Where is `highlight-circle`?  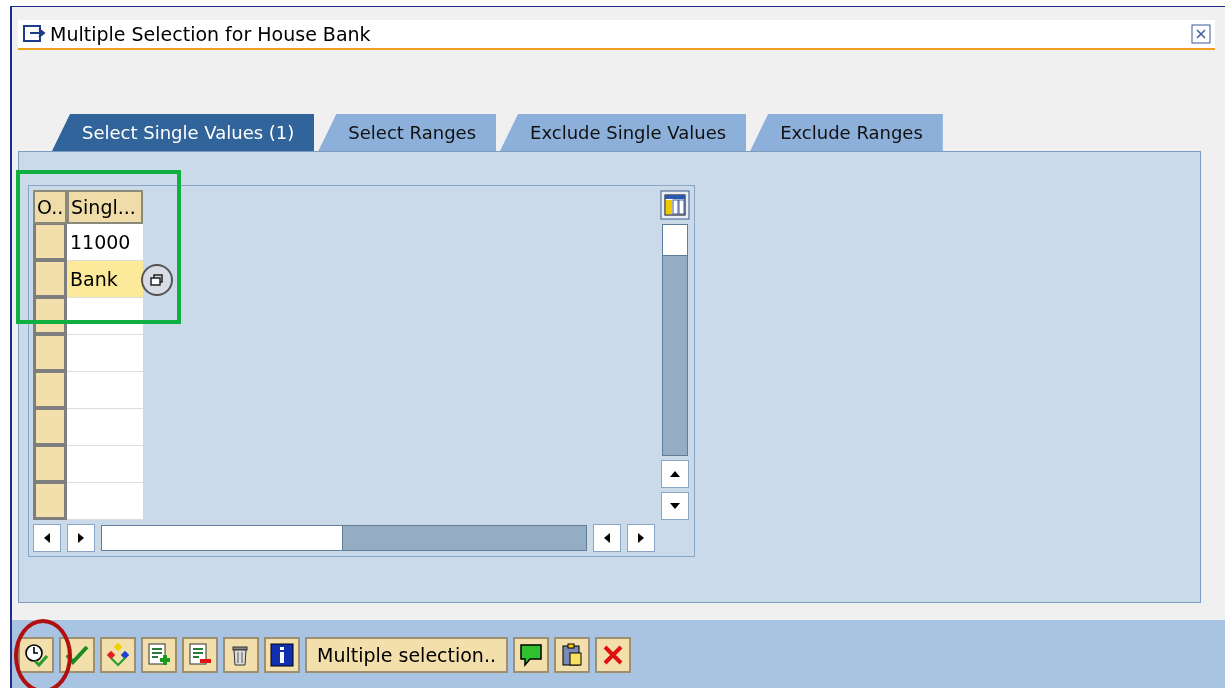 highlight-circle is located at coordinates (43, 653).